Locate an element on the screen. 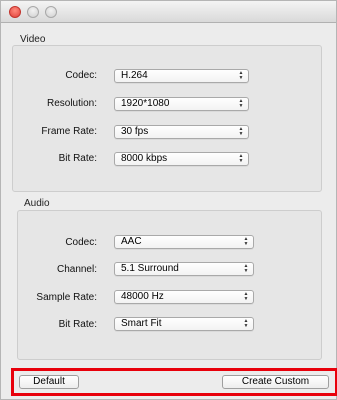 This screenshot has height=400, width=337. audio-sample-rate-label: Sample Rate: is located at coordinates (66, 297).